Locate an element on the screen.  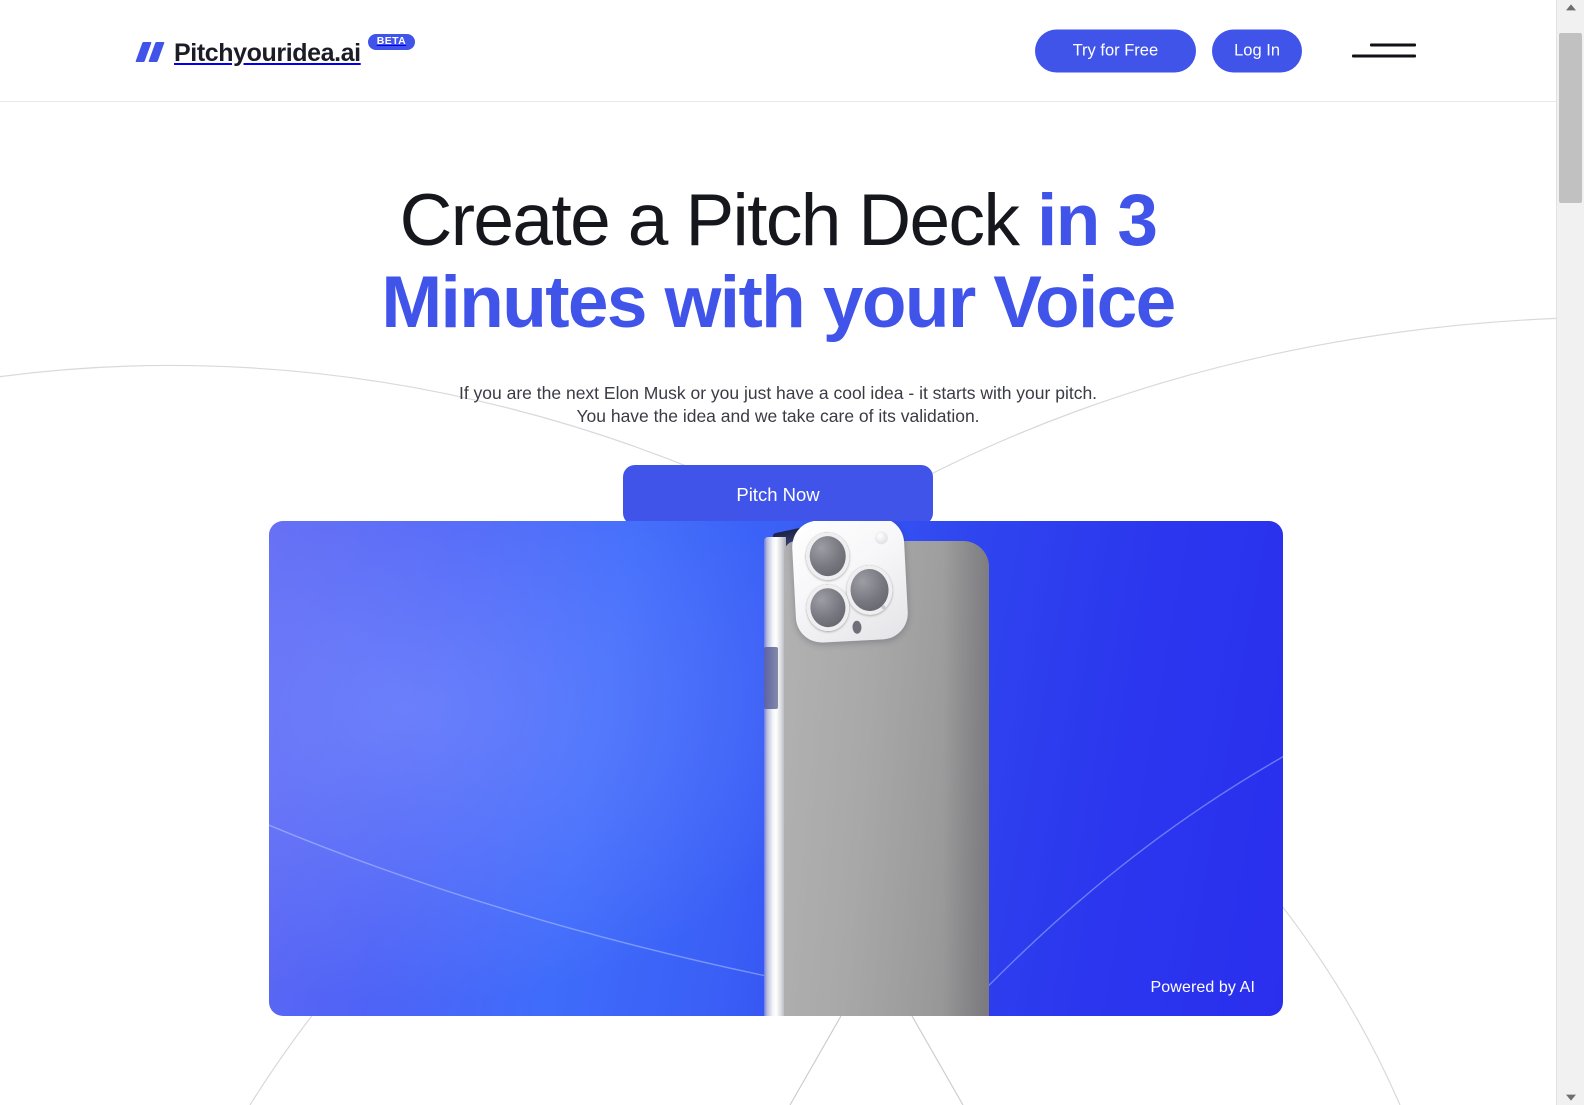
pitch-now-button: Pitch Now is located at coordinates (778, 495).